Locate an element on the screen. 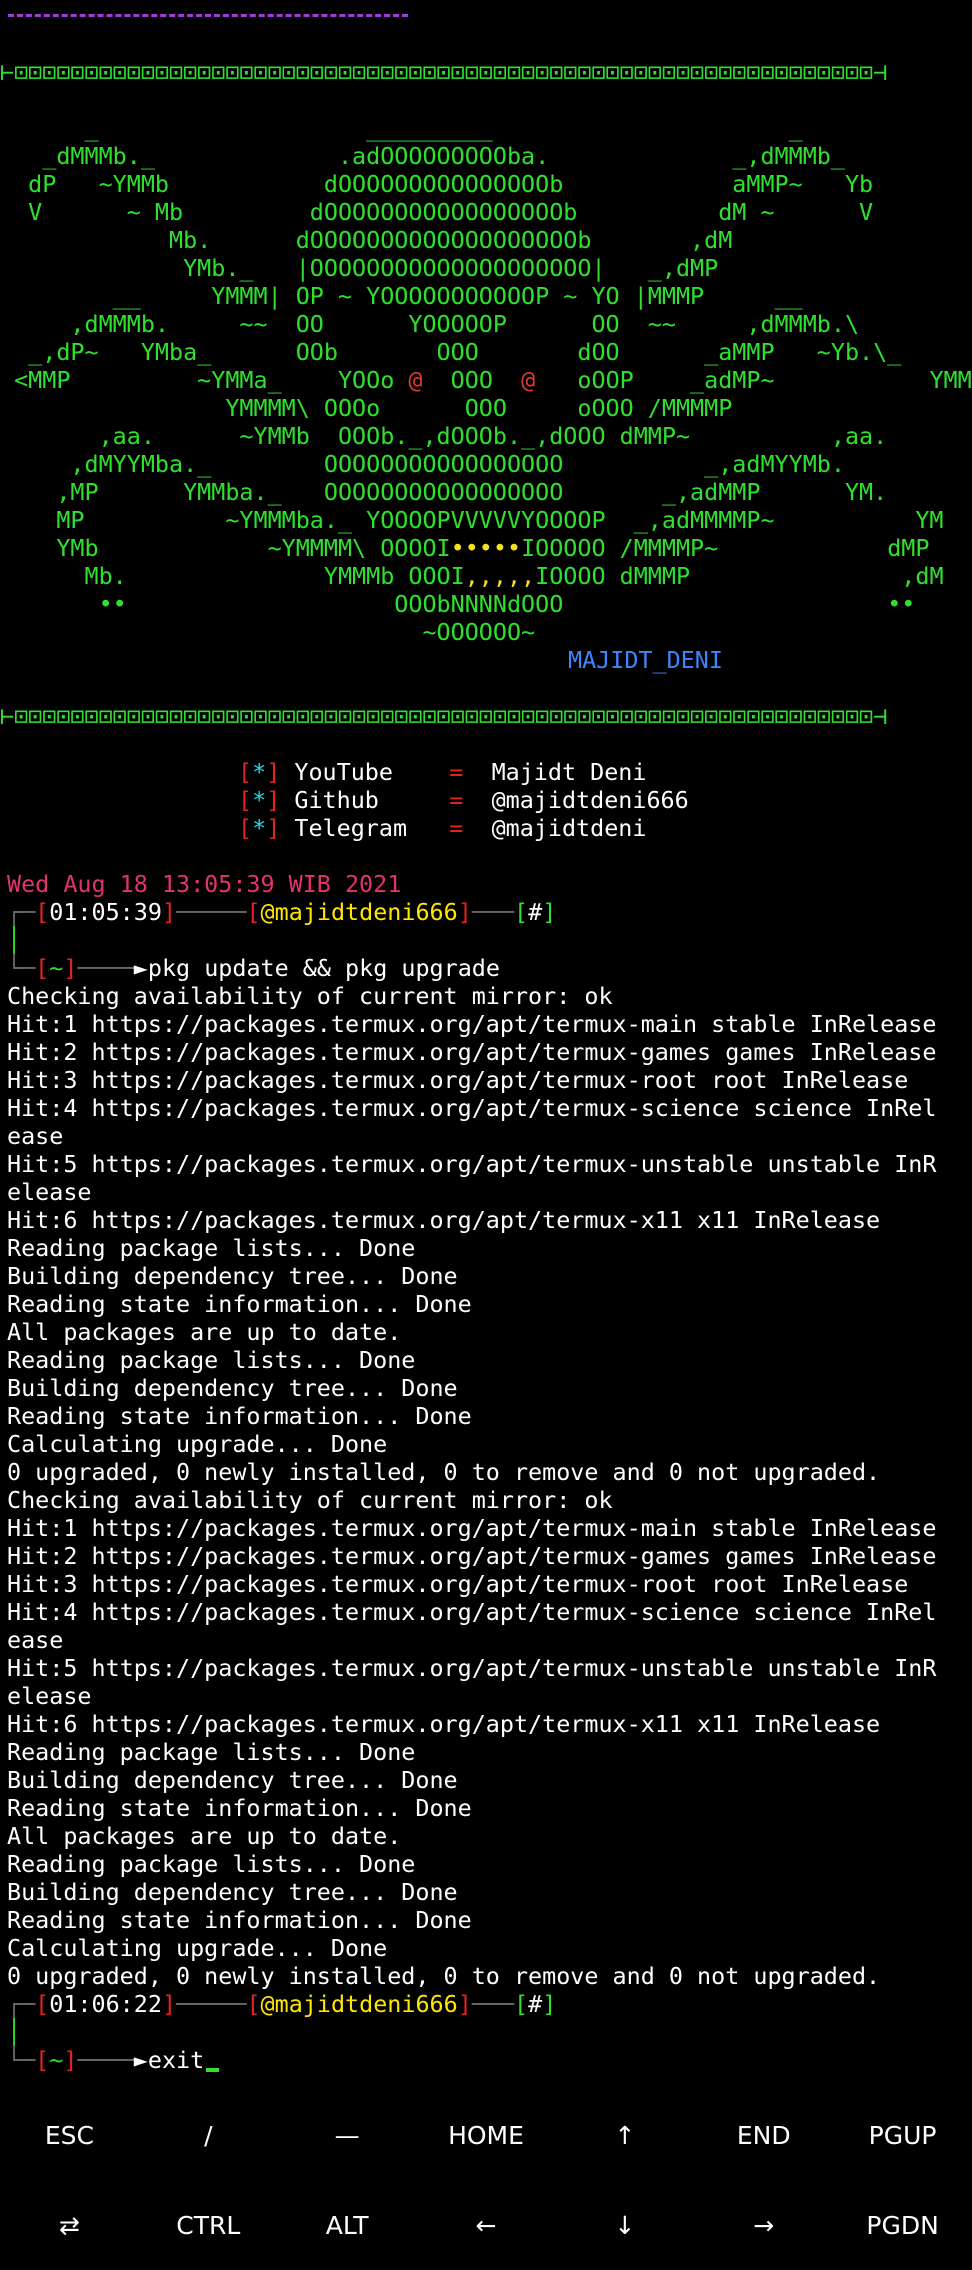 Image resolution: width=972 pixels, height=2270 pixels. skull-jaw: ,,,,, is located at coordinates (500, 576).